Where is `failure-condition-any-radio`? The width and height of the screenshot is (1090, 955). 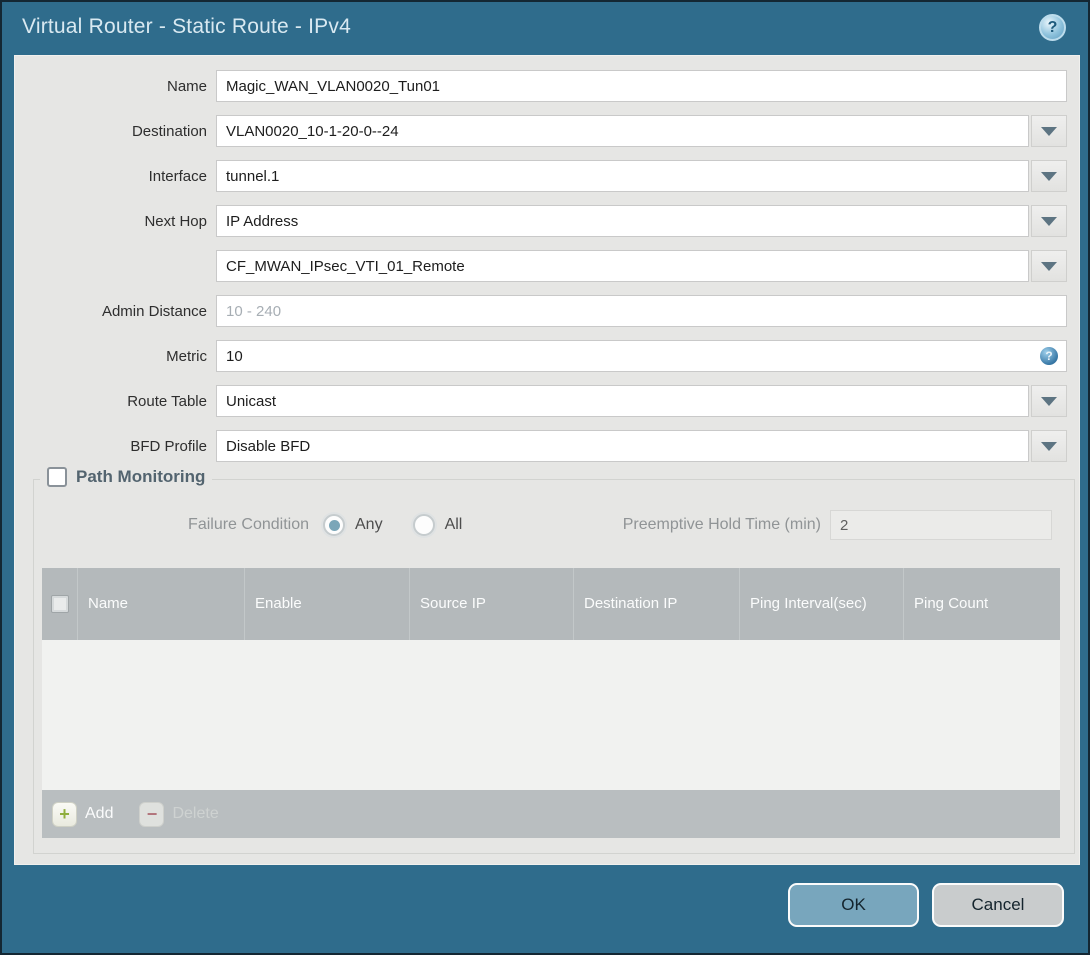 failure-condition-any-radio is located at coordinates (334, 525).